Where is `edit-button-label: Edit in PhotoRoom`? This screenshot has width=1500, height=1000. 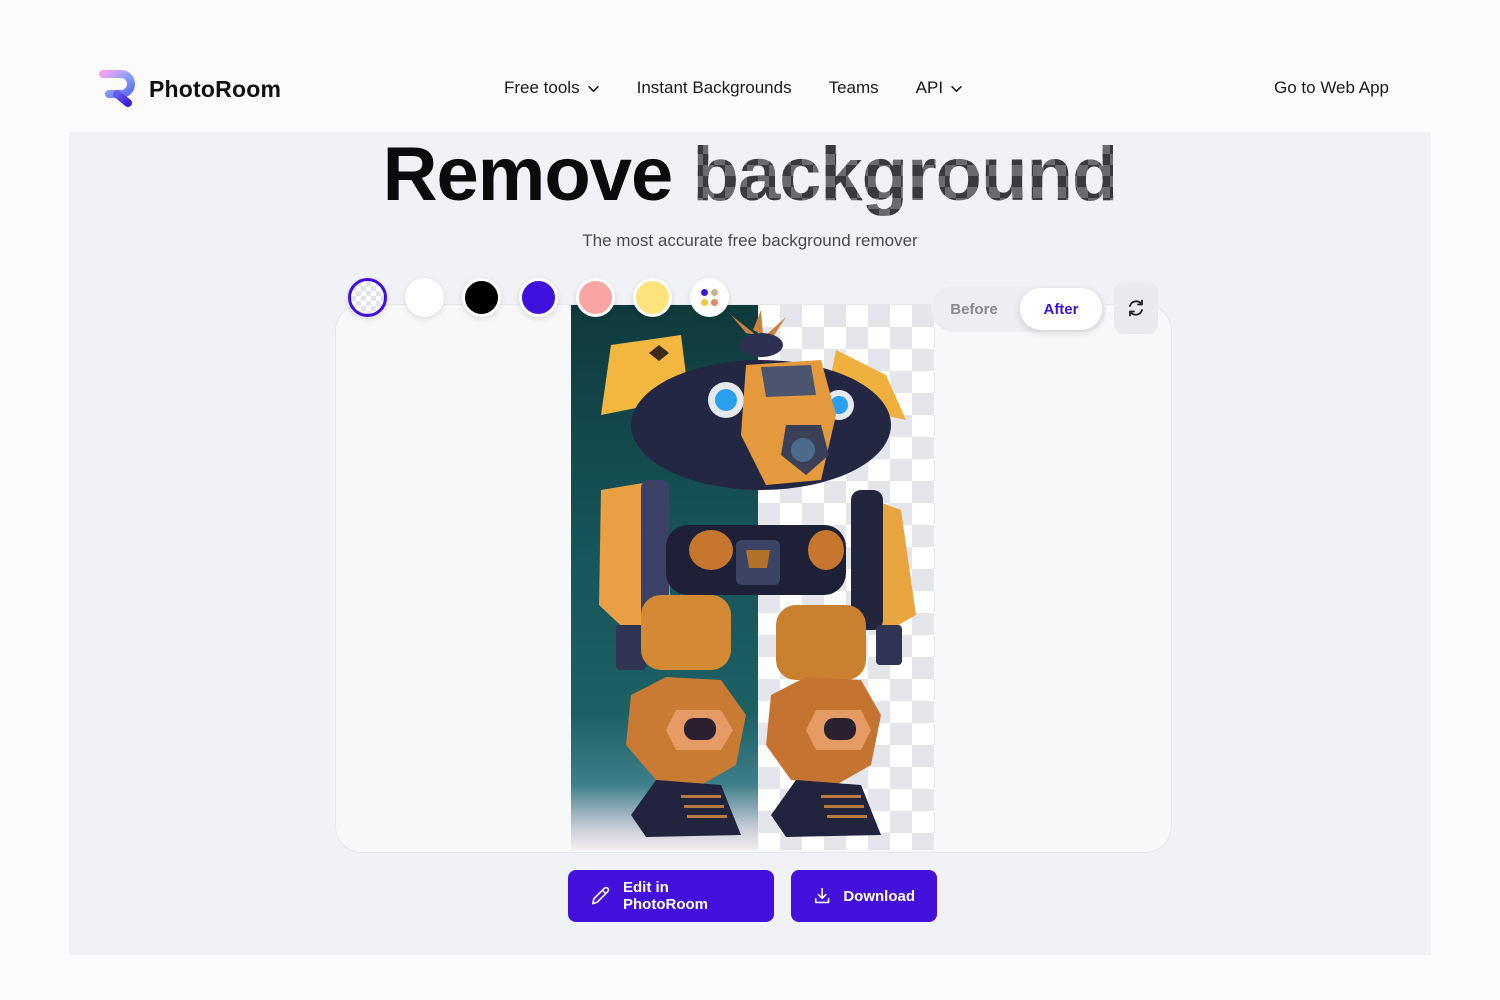
edit-button-label: Edit in PhotoRoom is located at coordinates (665, 896).